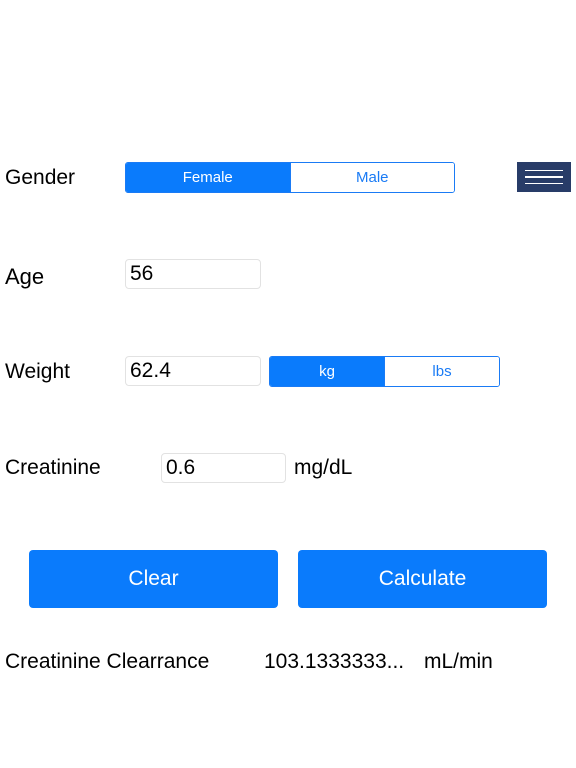 The width and height of the screenshot is (576, 768). Describe the element at coordinates (37, 371) in the screenshot. I see `weight-label: Weight` at that location.